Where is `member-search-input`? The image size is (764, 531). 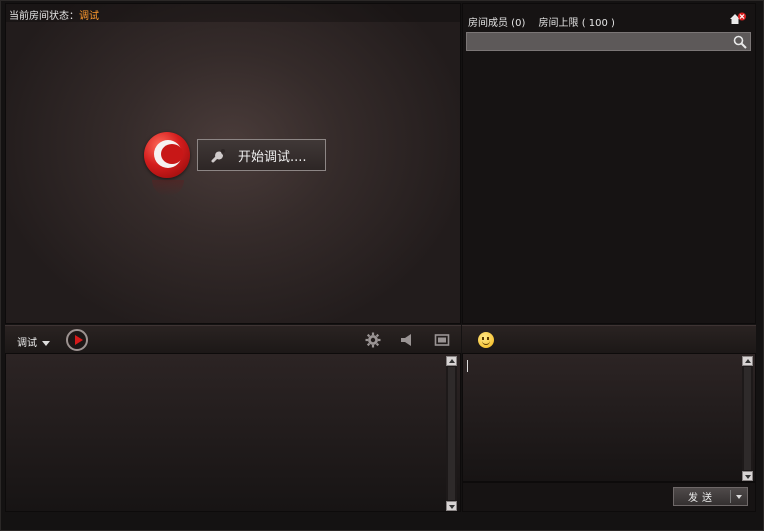 member-search-input is located at coordinates (597, 41).